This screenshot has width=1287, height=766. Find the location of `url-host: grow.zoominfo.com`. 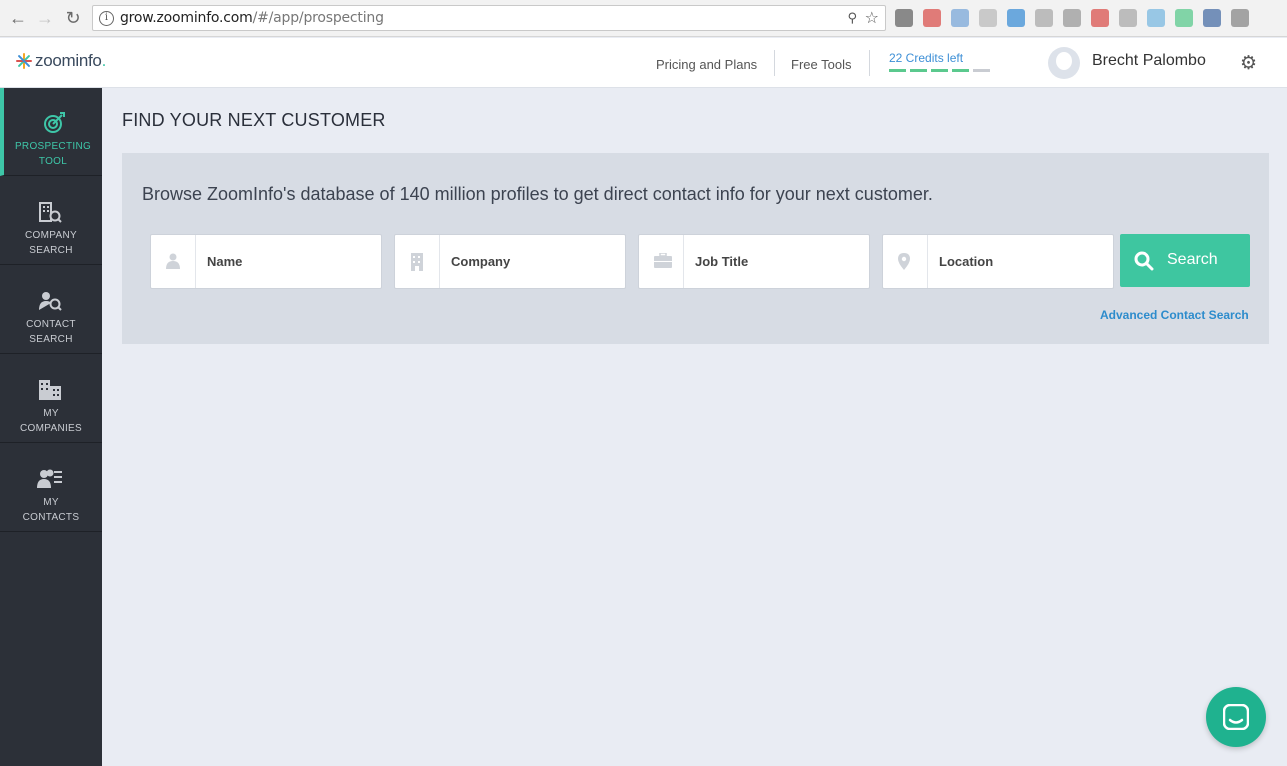

url-host: grow.zoominfo.com is located at coordinates (186, 18).